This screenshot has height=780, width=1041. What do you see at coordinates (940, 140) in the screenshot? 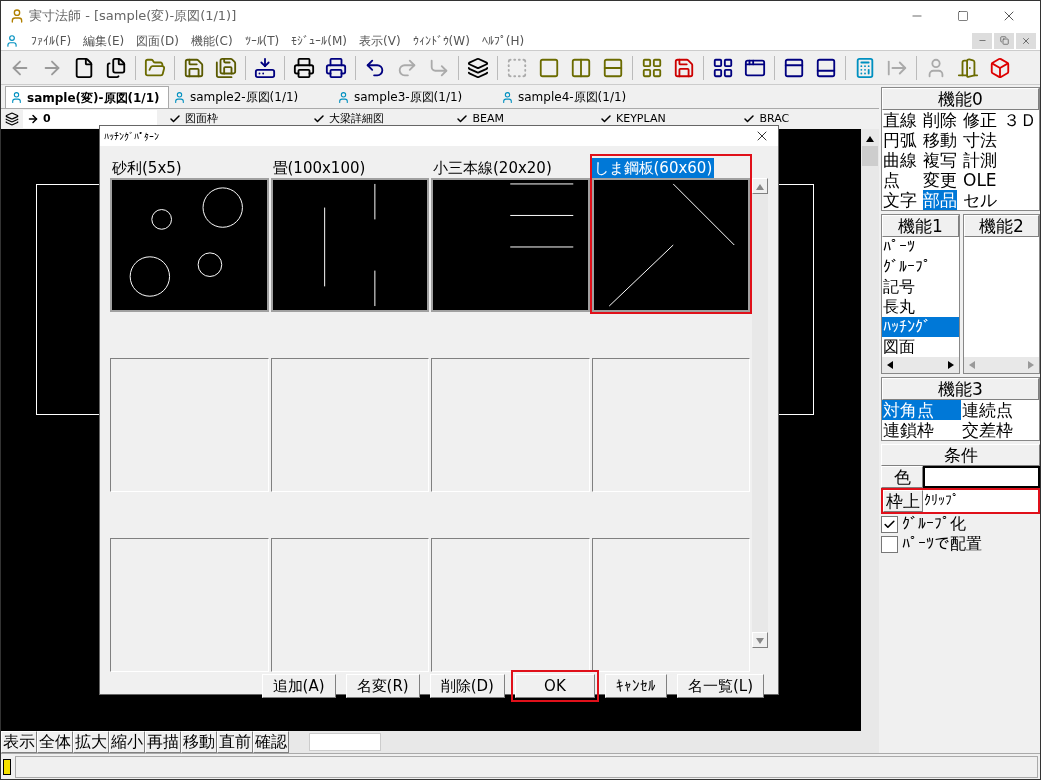
I see `function-item: 移動` at bounding box center [940, 140].